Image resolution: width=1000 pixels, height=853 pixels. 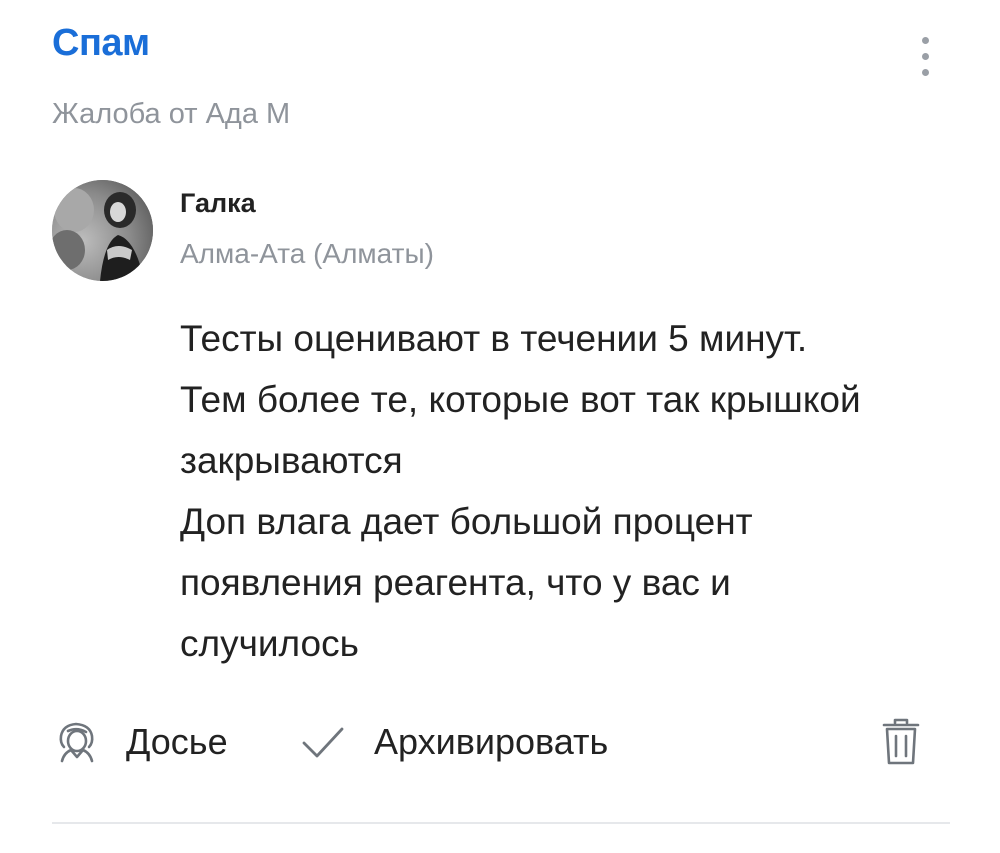 What do you see at coordinates (101, 43) in the screenshot?
I see `page-title: Спам` at bounding box center [101, 43].